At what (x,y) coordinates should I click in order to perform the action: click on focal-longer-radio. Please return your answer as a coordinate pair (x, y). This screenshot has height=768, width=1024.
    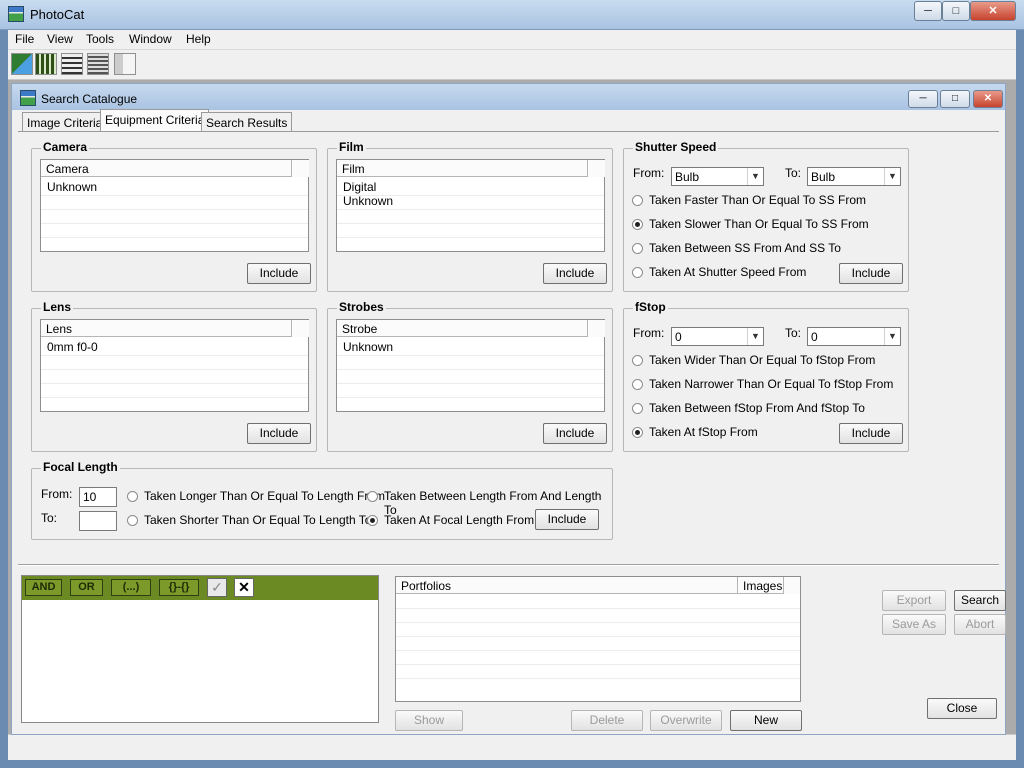
    Looking at the image, I should click on (132, 496).